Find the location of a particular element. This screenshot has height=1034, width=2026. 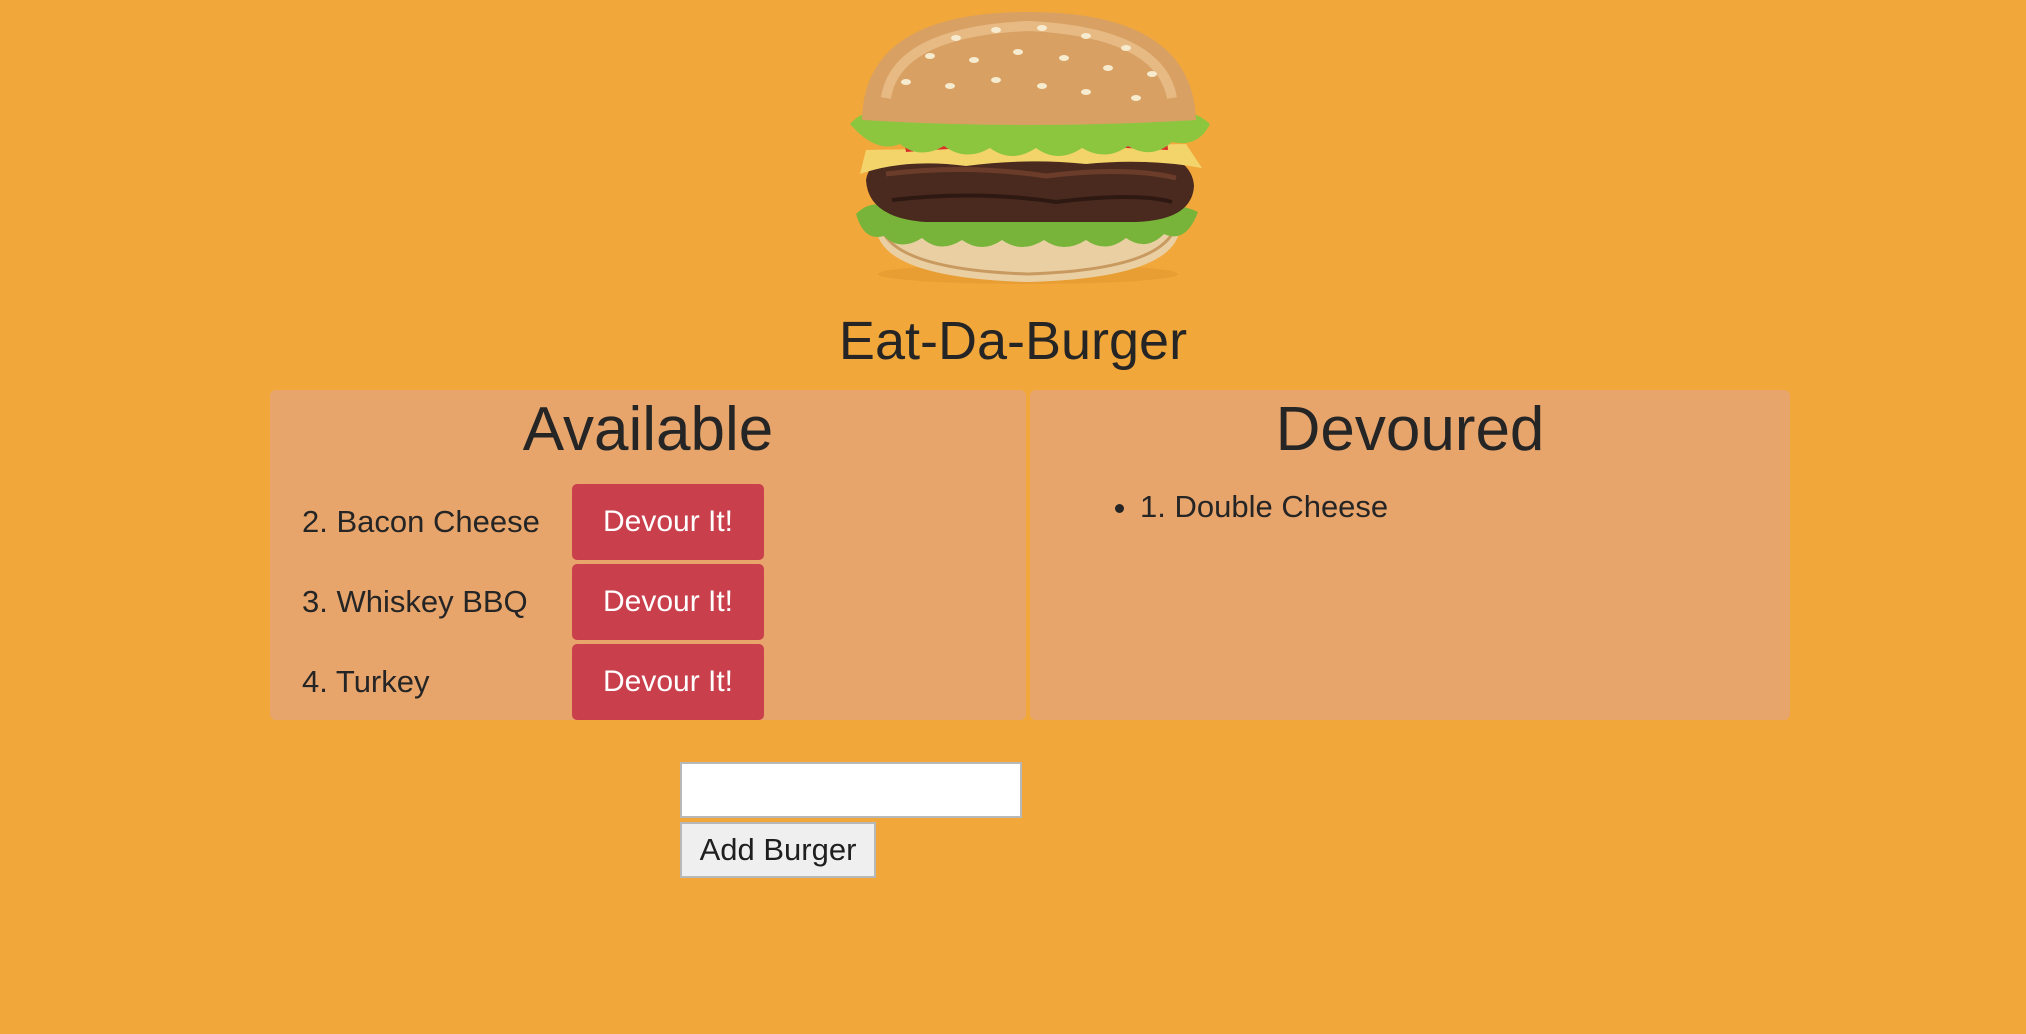

hamburger-image is located at coordinates (1030, 148).